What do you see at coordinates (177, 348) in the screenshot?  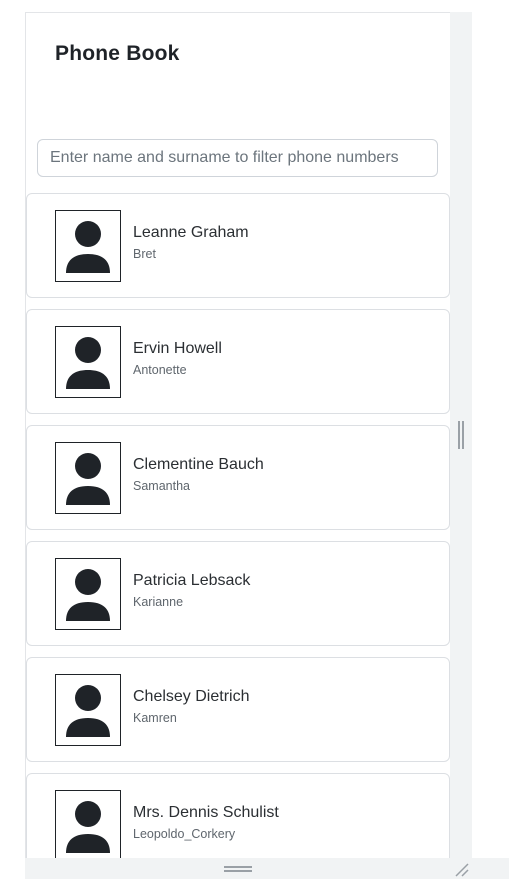 I see `contact-name: Ervin Howell` at bounding box center [177, 348].